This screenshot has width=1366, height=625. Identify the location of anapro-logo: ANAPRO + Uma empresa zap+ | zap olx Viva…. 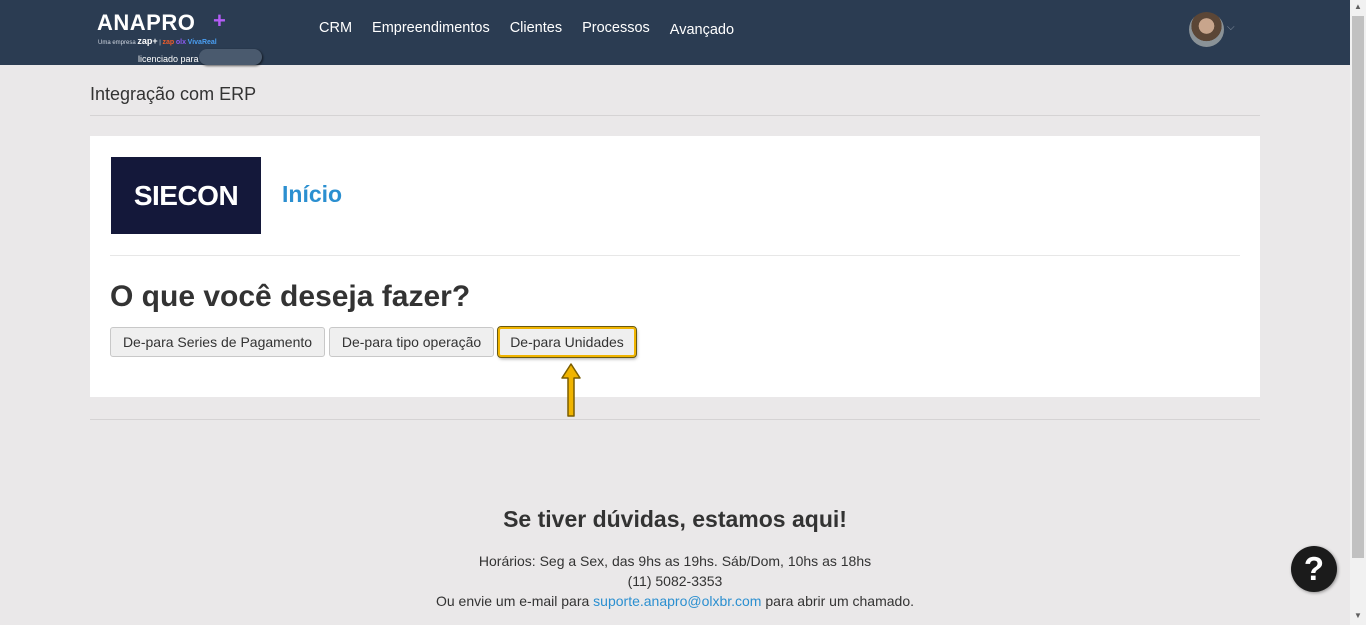
(164, 28).